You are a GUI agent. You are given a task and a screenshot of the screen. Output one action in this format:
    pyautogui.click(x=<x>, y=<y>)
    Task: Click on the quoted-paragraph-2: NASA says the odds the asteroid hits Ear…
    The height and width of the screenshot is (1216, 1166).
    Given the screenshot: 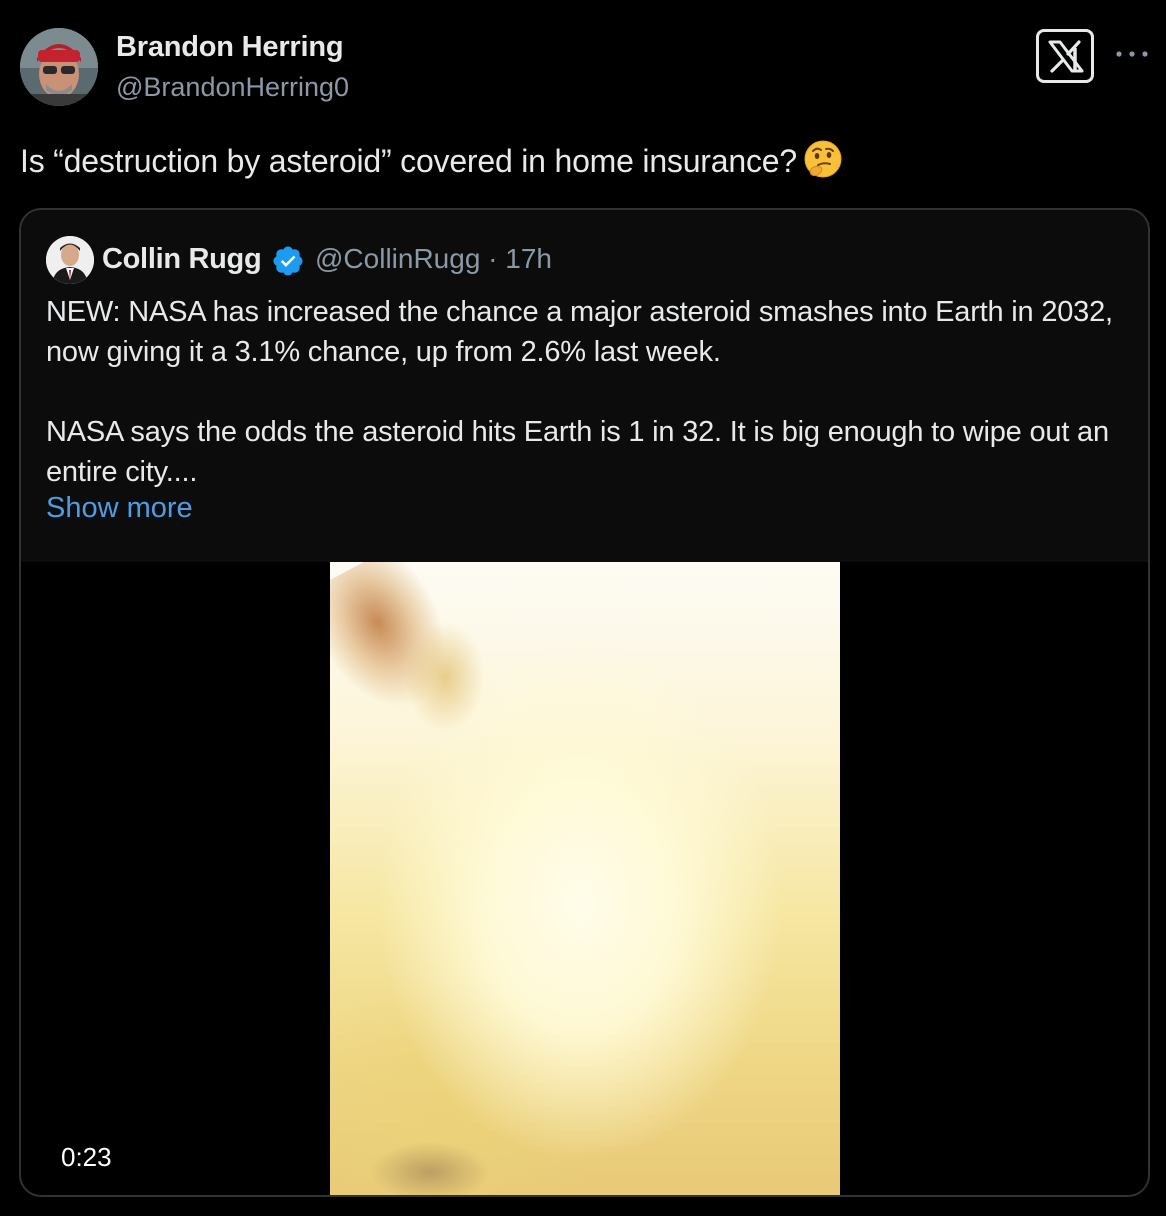 What is the action you would take?
    pyautogui.click(x=577, y=452)
    